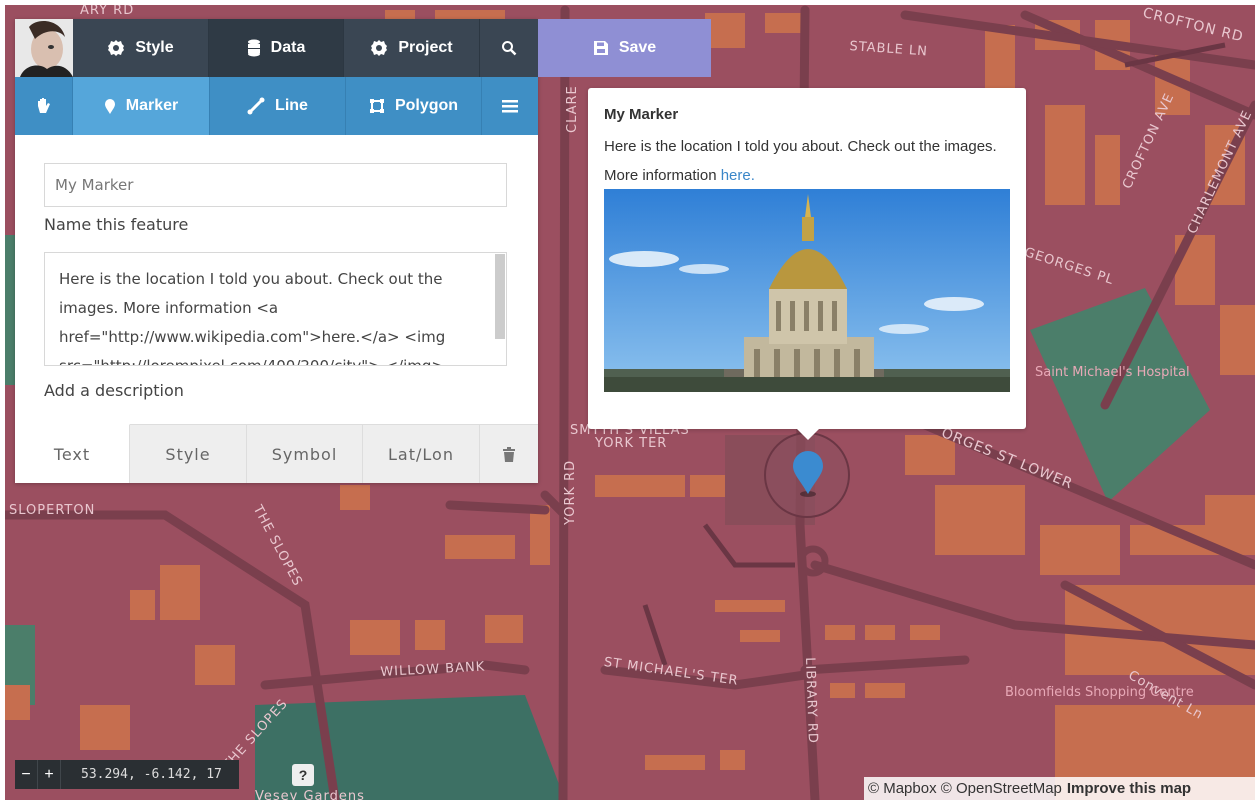 The image size is (1255, 800). Describe the element at coordinates (631, 443) in the screenshot. I see `map-label: York Ter` at that location.